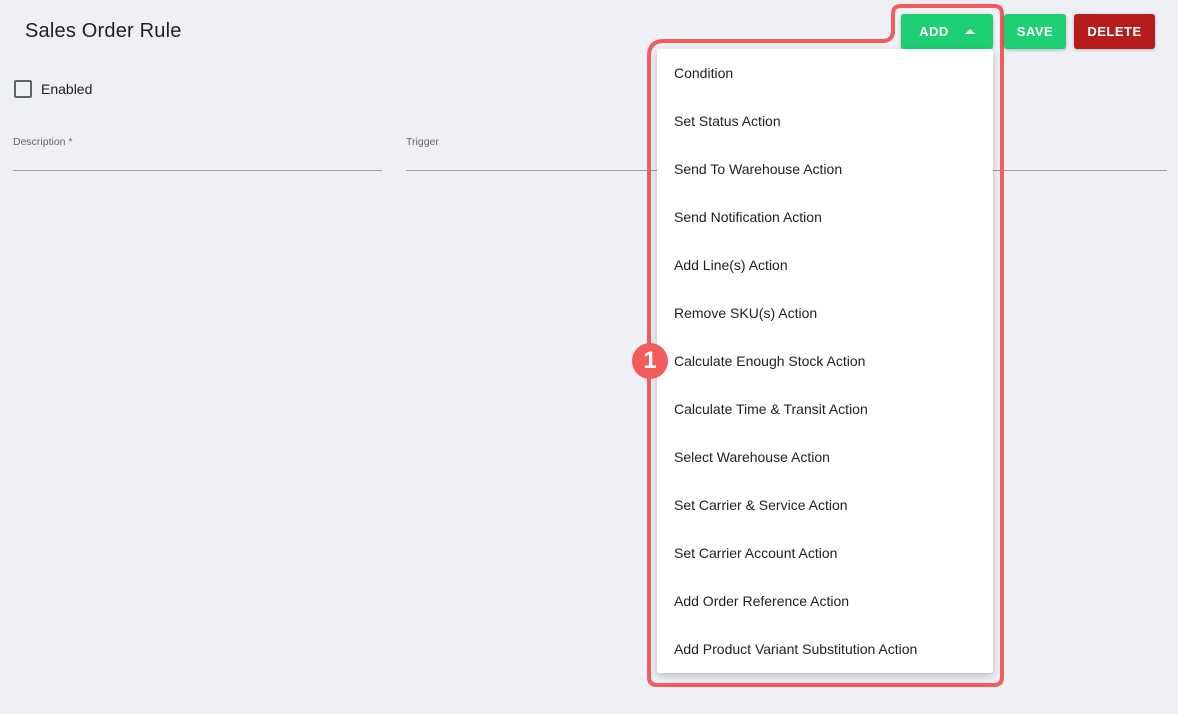  Describe the element at coordinates (825, 649) in the screenshot. I see `menu-item-add-product-variant-substitution-action: Add Product Variant Substitution Action` at that location.